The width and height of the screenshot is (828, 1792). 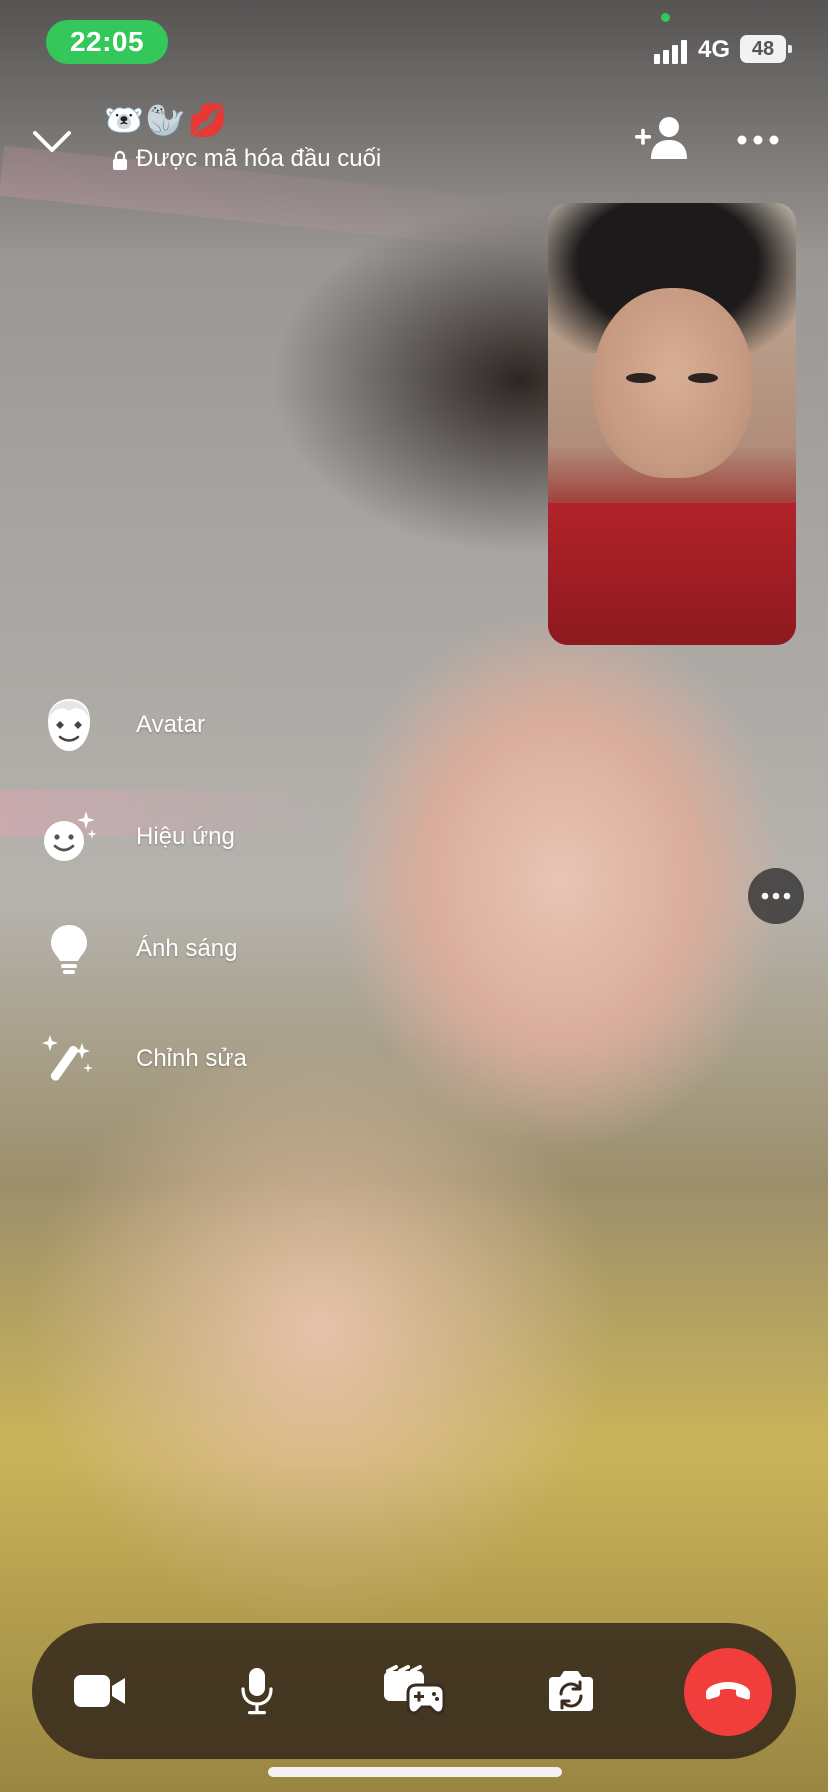 I want to click on status-time: 22:05, so click(x=107, y=42).